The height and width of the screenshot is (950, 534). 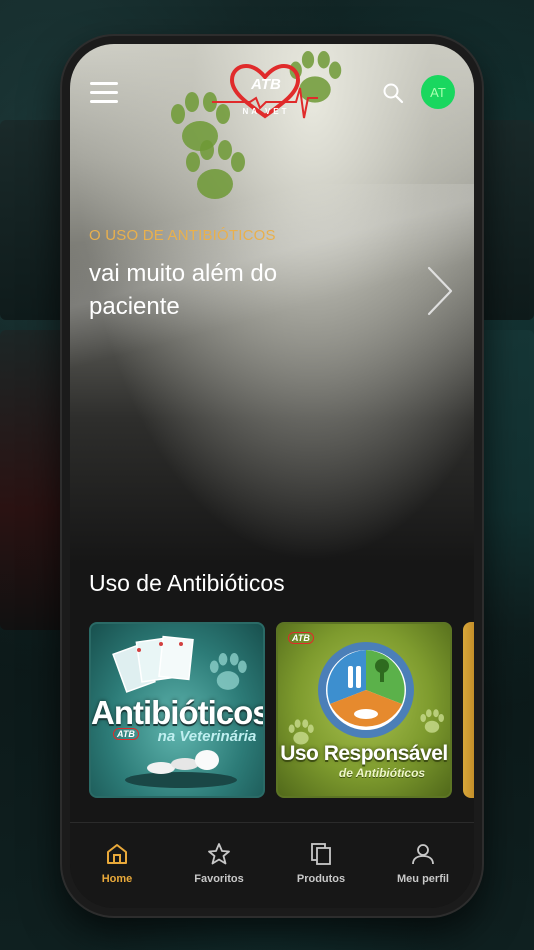 I want to click on card-title: Uso Responsável, so click(x=364, y=753).